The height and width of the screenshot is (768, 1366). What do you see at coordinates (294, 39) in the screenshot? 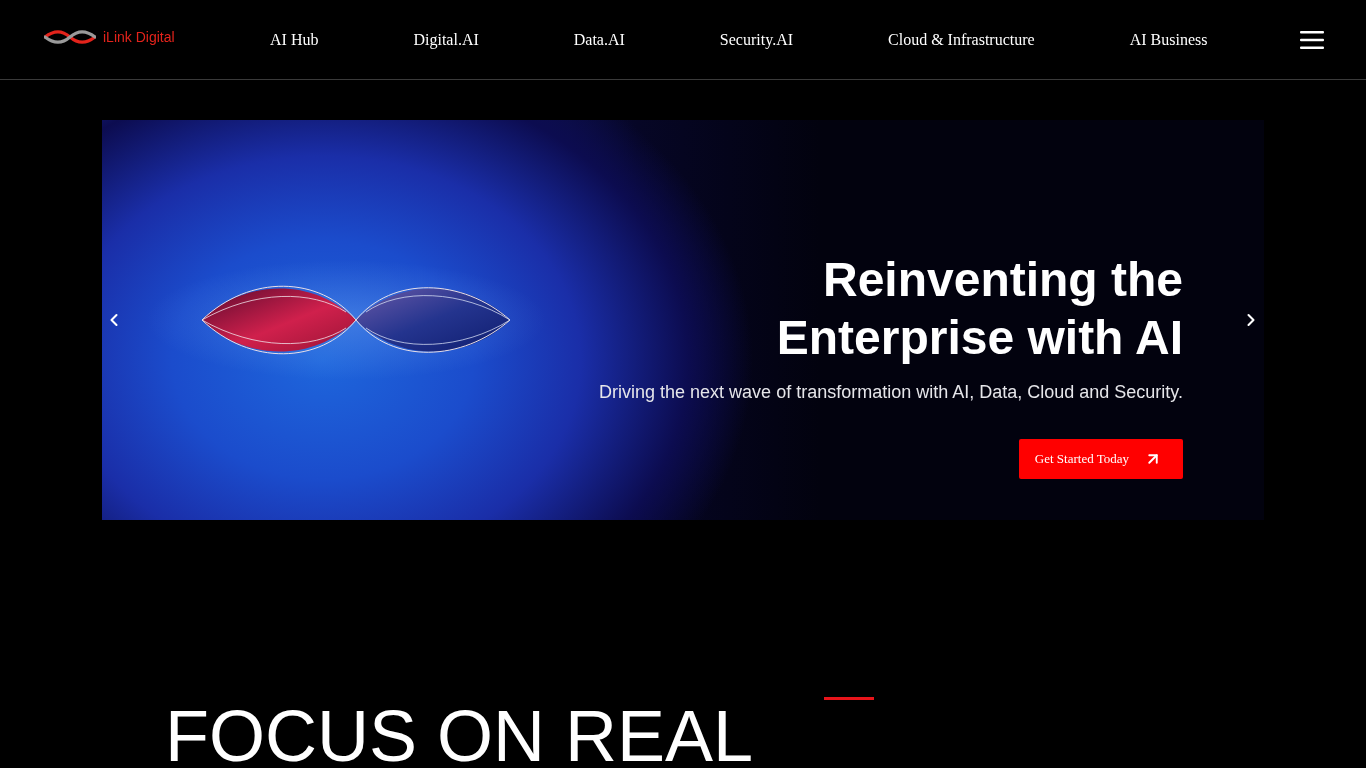
I see `nav-link: AI Hub` at bounding box center [294, 39].